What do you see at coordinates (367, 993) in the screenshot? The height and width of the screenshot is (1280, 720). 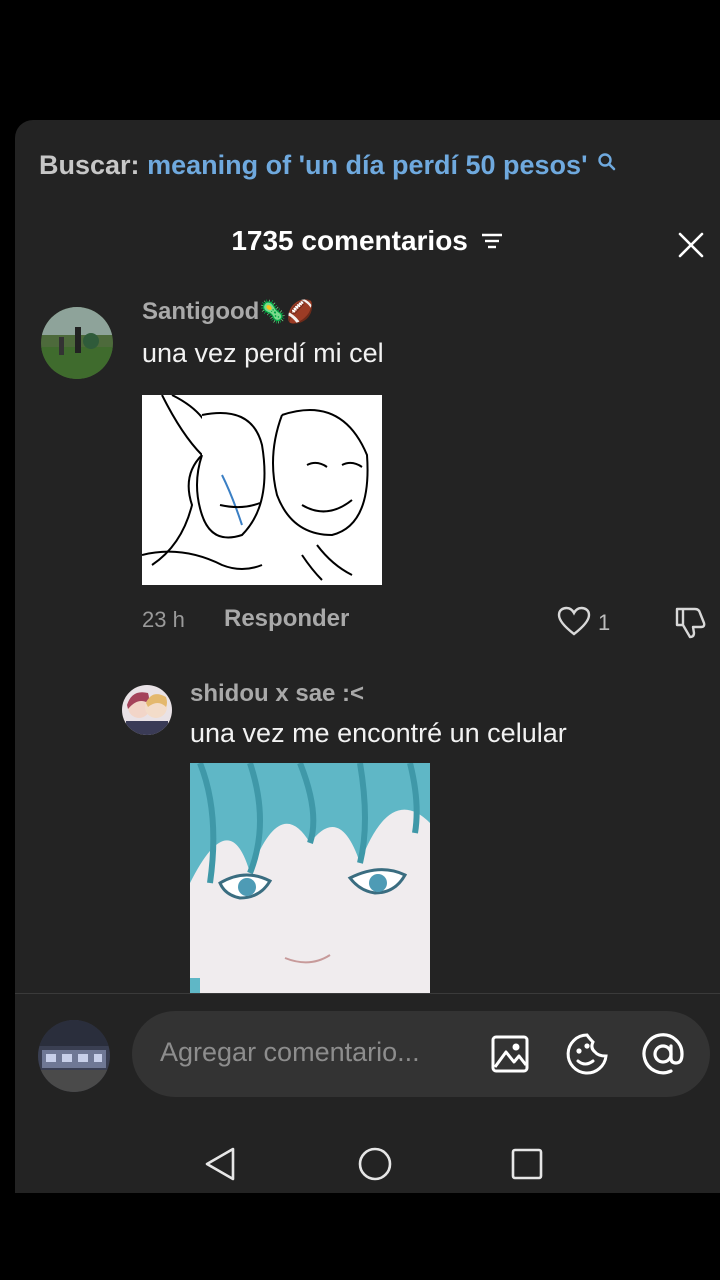 I see `composer-divider` at bounding box center [367, 993].